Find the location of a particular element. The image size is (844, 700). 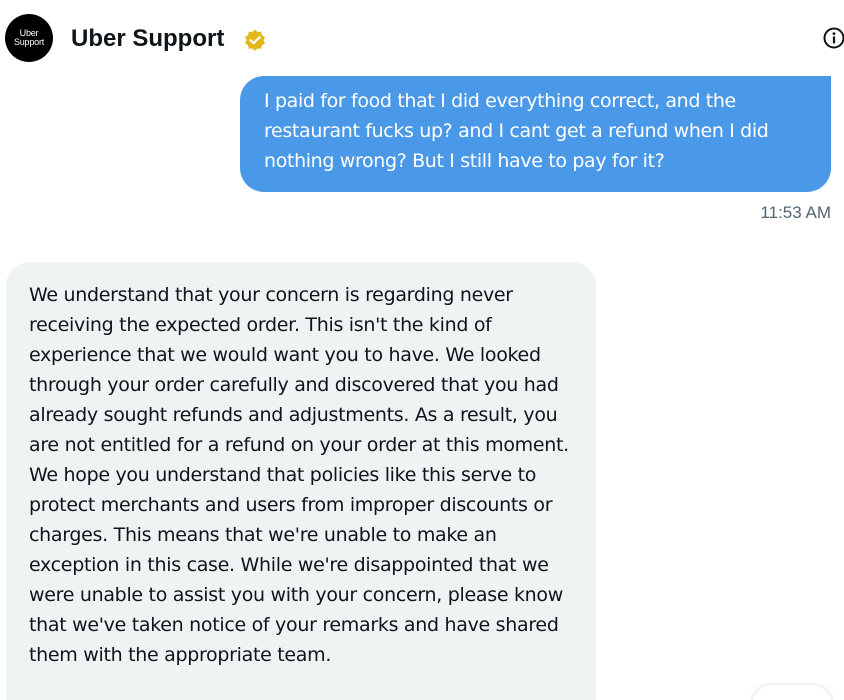

contact-name: Uber Support is located at coordinates (147, 39).